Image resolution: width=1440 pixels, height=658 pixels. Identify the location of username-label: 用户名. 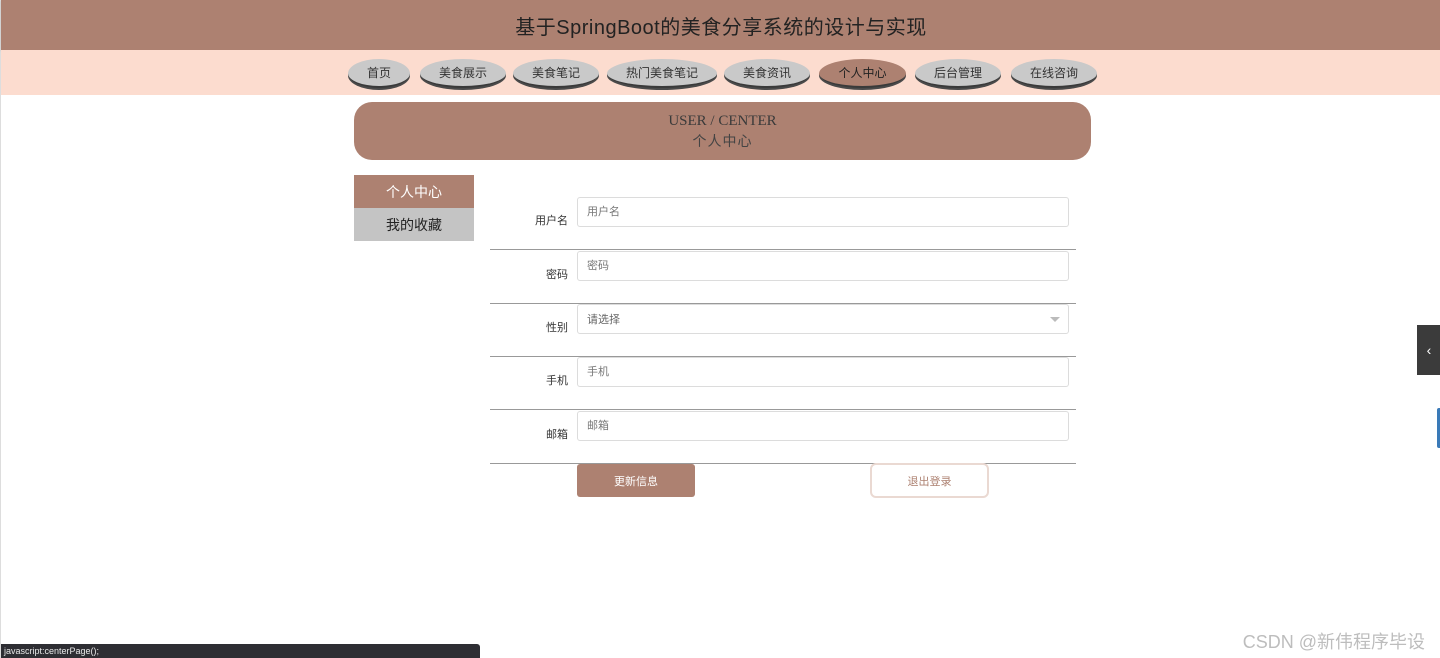
(551, 221).